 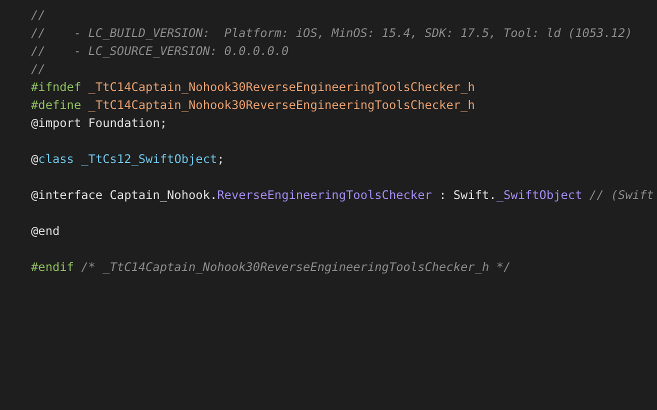 What do you see at coordinates (45, 231) in the screenshot?
I see `code-line: @end` at bounding box center [45, 231].